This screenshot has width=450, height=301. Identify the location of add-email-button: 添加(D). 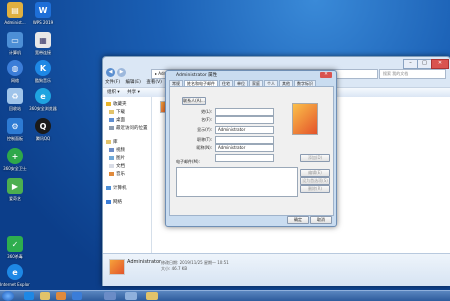
(315, 158).